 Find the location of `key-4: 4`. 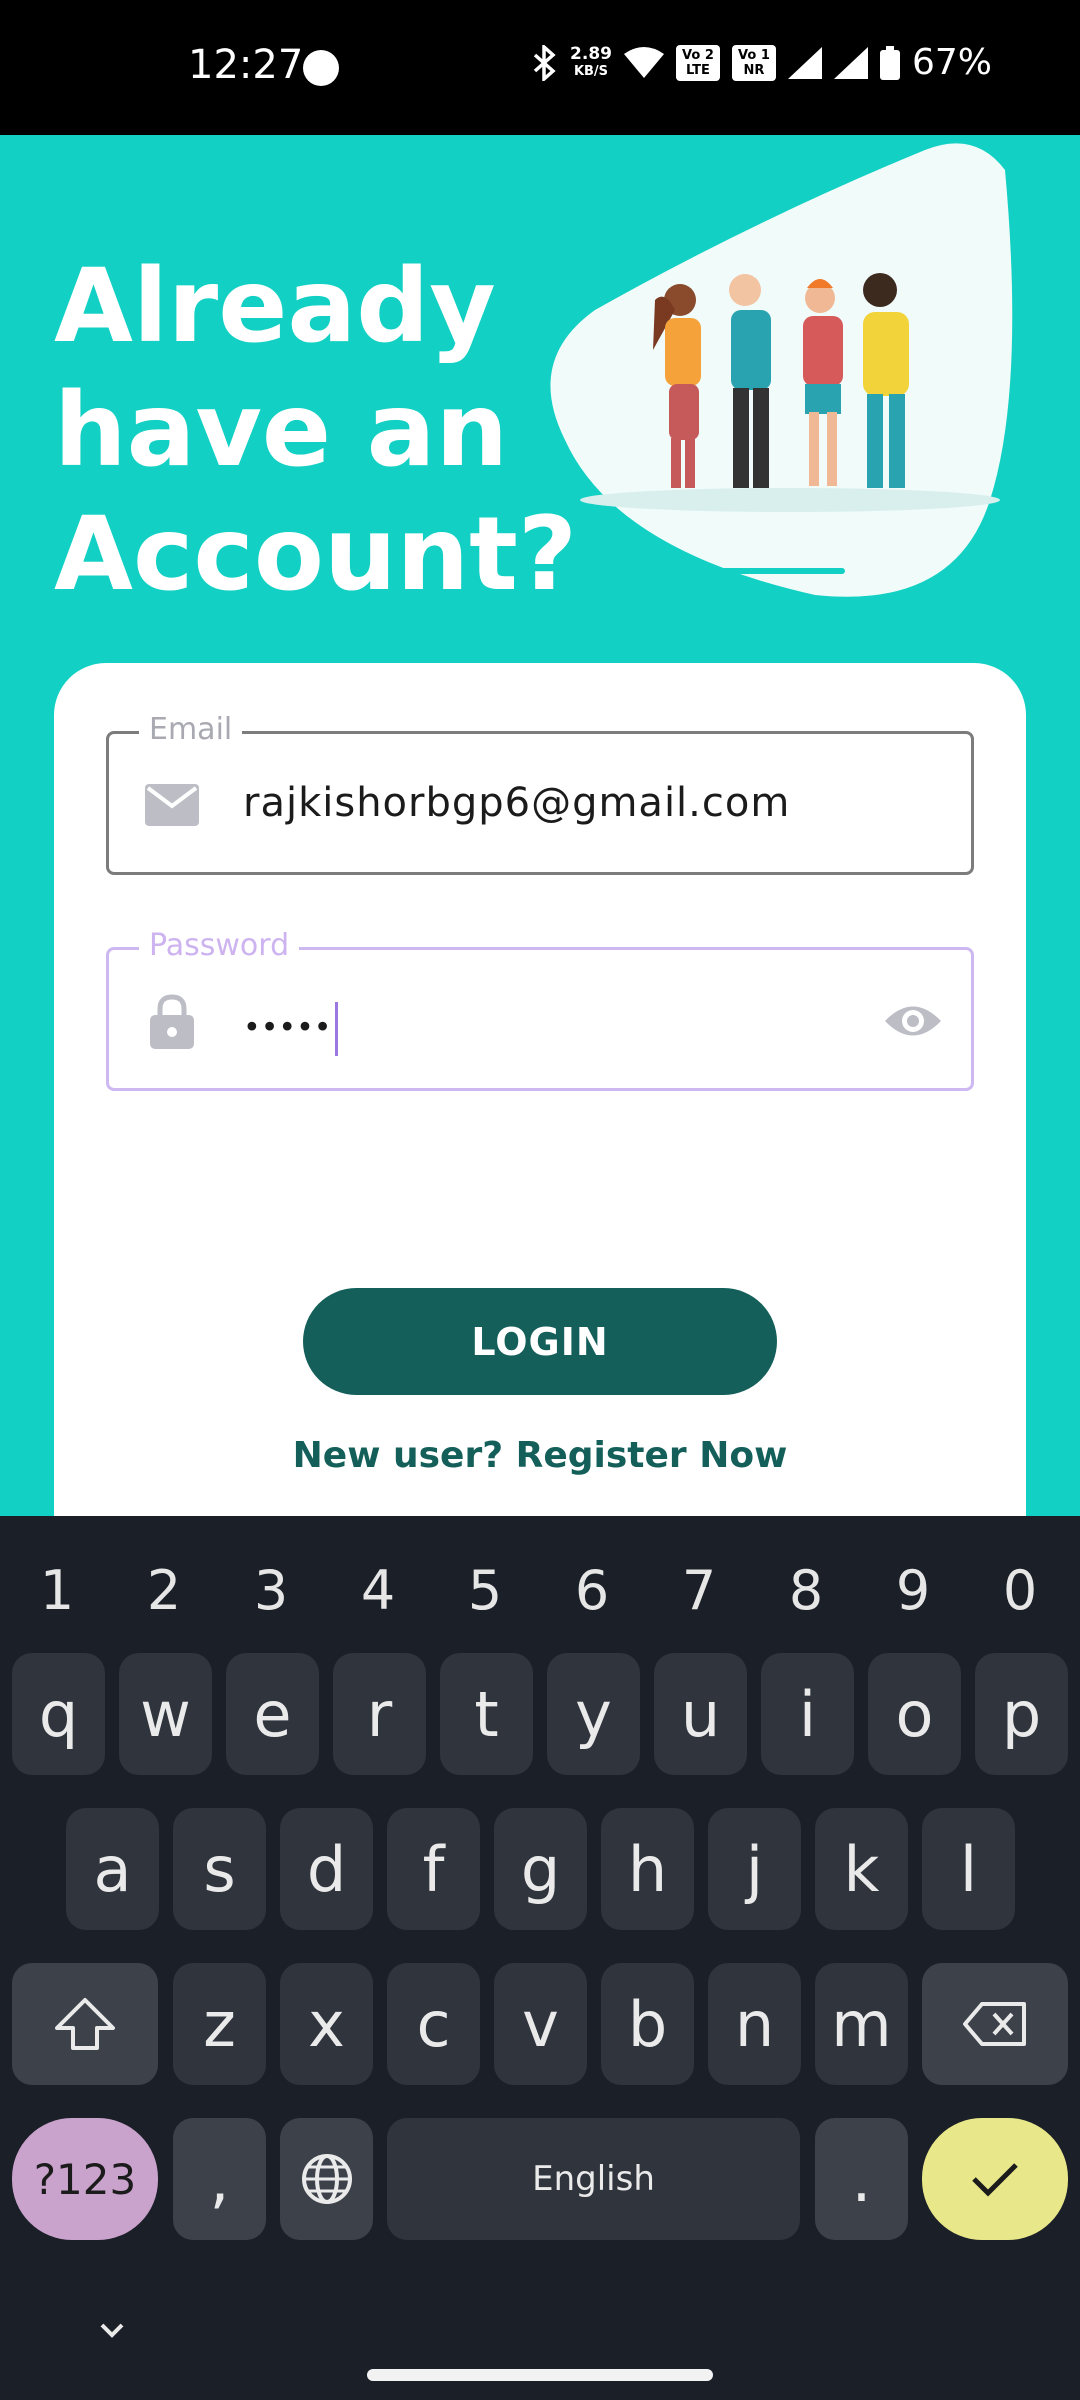

key-4: 4 is located at coordinates (378, 1591).